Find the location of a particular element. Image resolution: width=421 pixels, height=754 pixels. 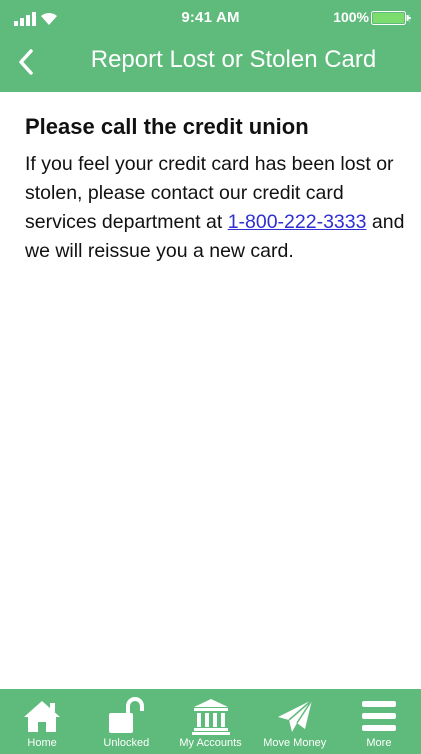

tab-home: Home is located at coordinates (42, 721).